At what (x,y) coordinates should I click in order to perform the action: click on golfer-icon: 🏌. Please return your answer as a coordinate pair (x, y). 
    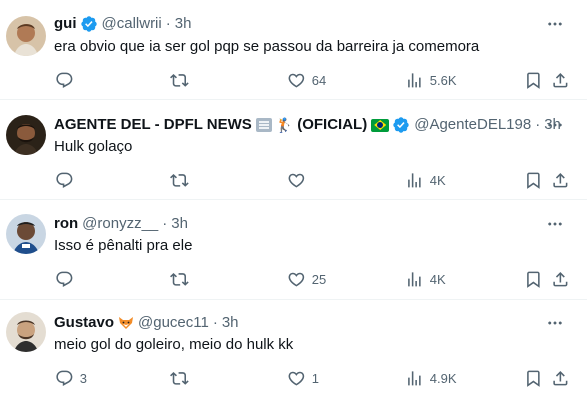
    Looking at the image, I should click on (284, 125).